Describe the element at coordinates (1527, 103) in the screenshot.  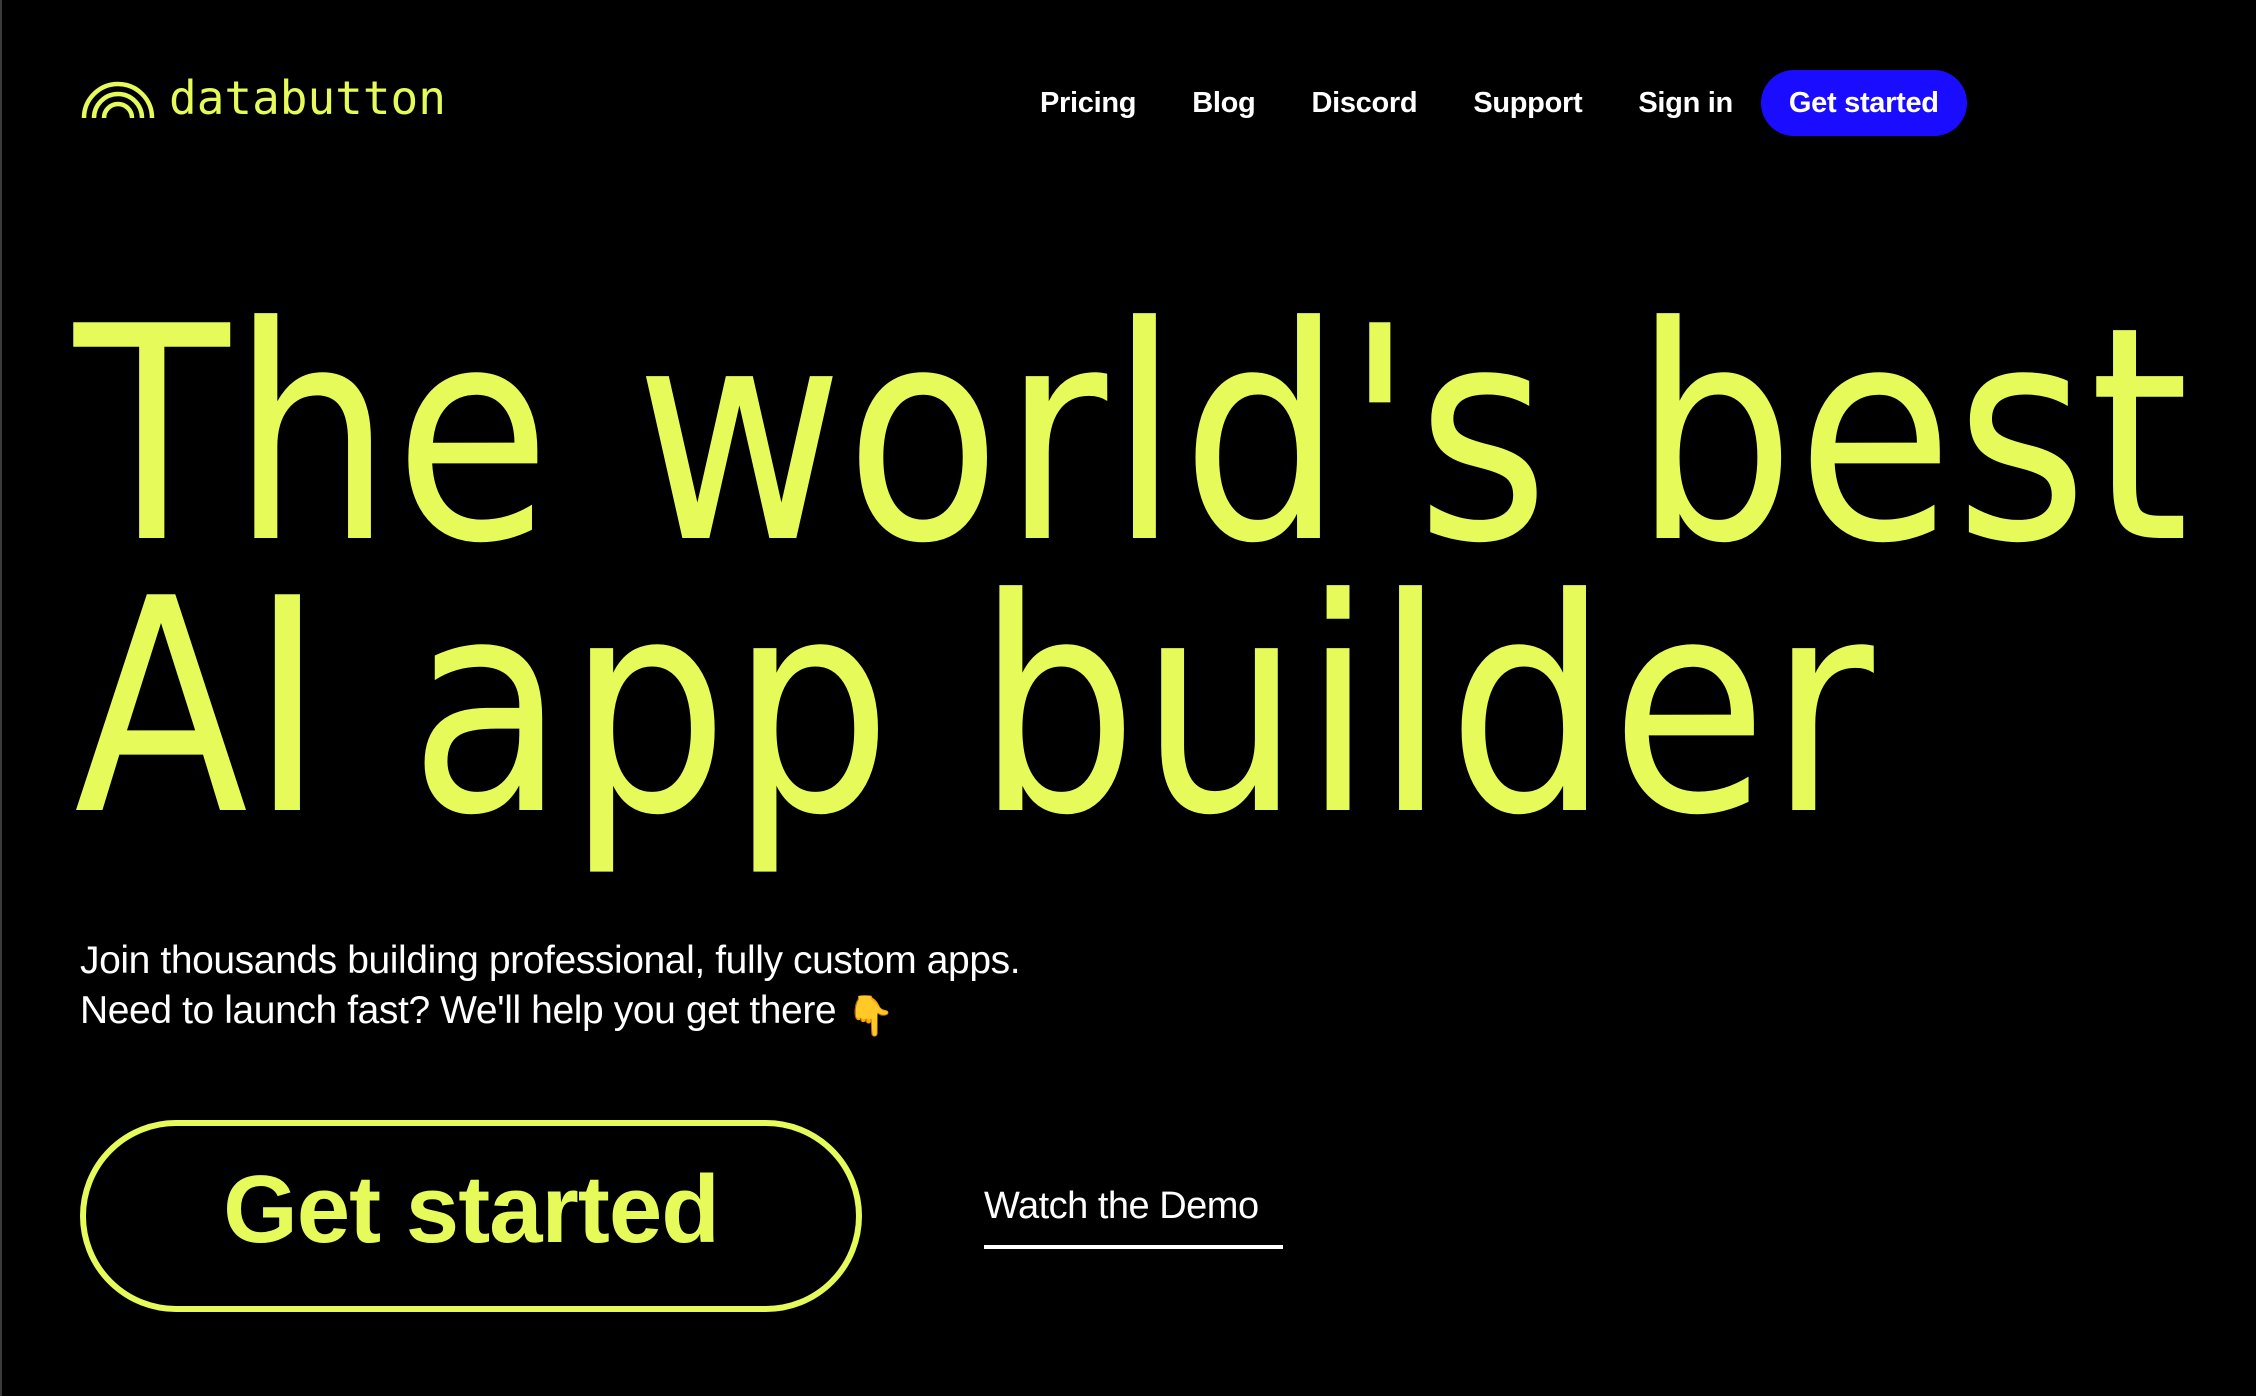
I see `nav-support: Support` at that location.